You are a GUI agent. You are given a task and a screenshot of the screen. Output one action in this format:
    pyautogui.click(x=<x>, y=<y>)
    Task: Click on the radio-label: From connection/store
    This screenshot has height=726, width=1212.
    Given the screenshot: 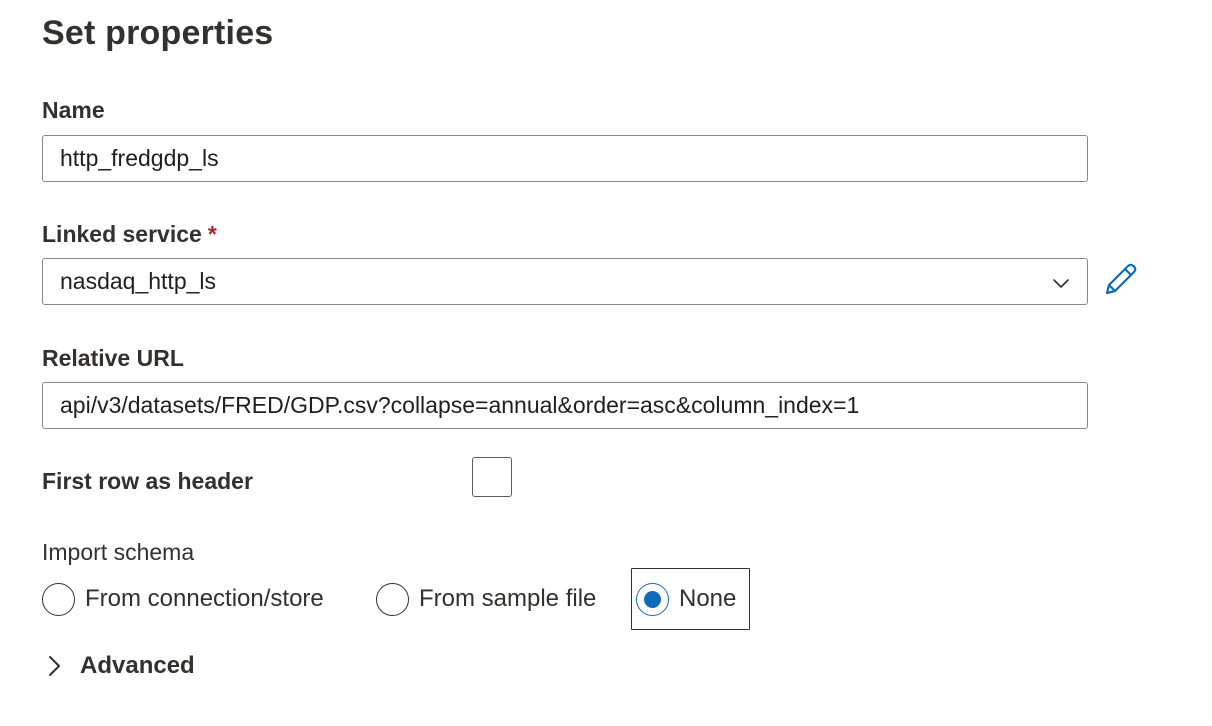 What is the action you would take?
    pyautogui.click(x=204, y=598)
    